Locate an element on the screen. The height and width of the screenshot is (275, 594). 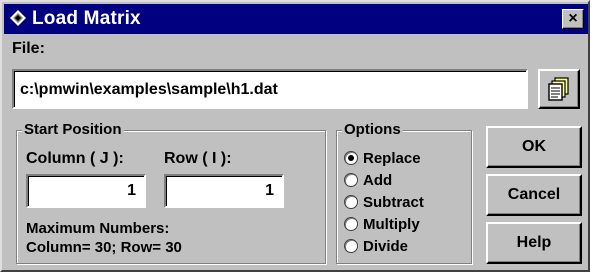
radio-label-divide: Divide is located at coordinates (386, 246).